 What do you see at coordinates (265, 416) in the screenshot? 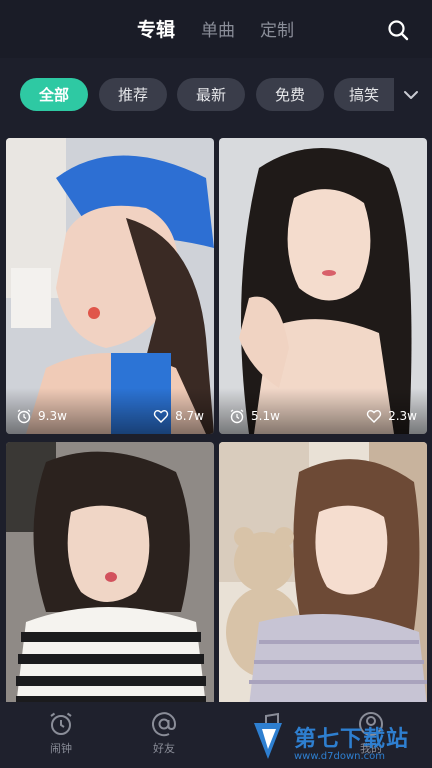
I see `plays-count: 5.1w` at bounding box center [265, 416].